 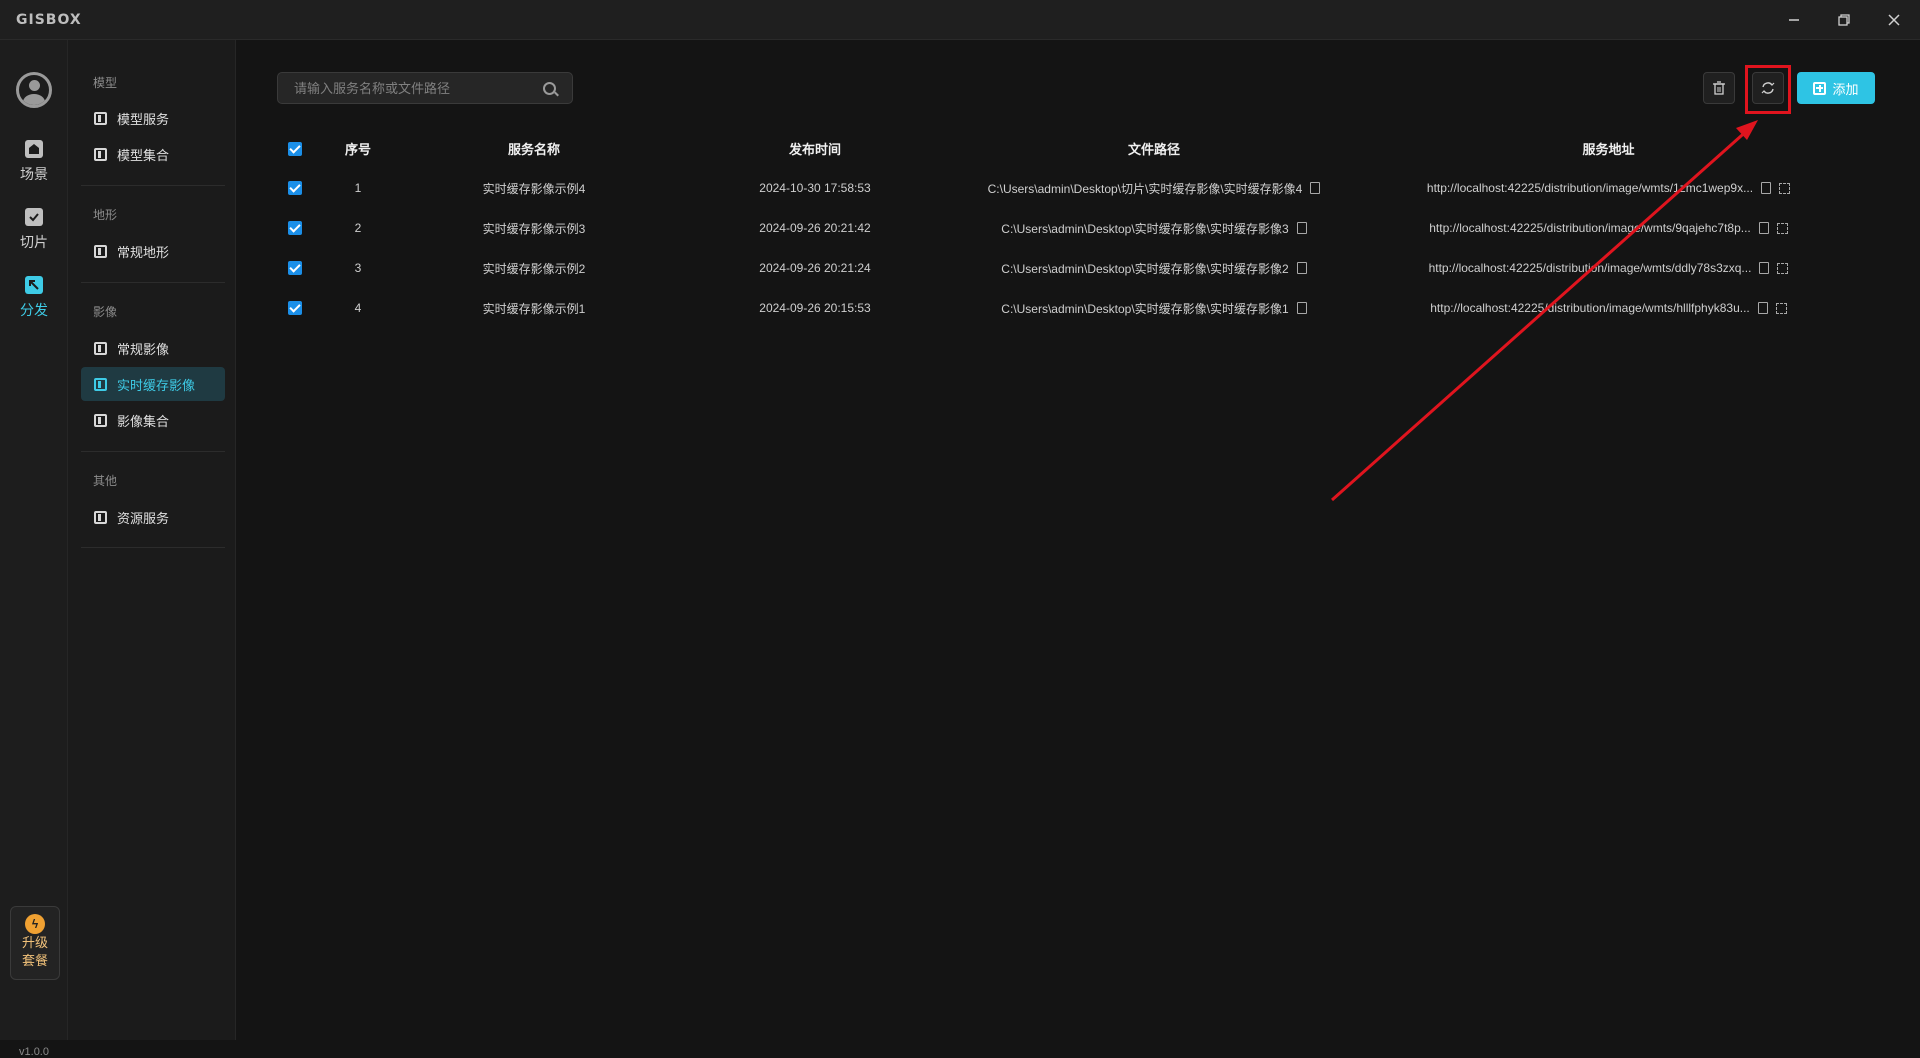 What do you see at coordinates (295, 148) in the screenshot?
I see `select-all-checkbox` at bounding box center [295, 148].